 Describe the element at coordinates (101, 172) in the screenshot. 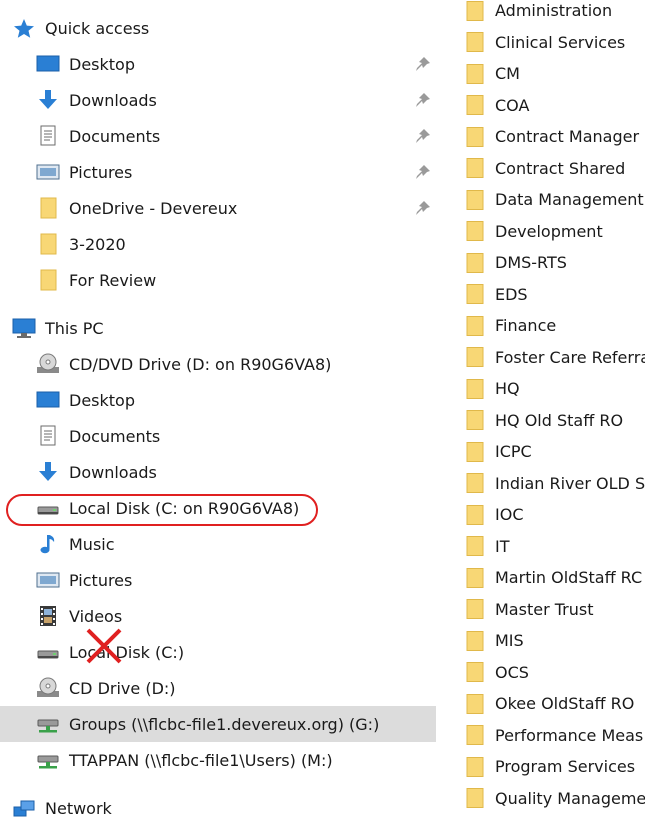

I see `nav-label: Pictures` at that location.